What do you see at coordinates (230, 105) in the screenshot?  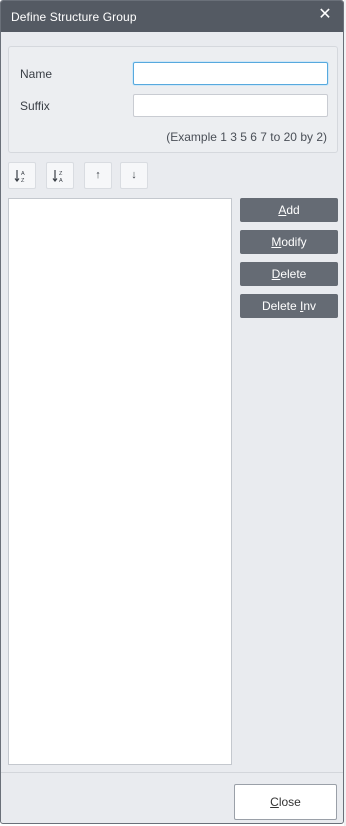 I see `suffix-input` at bounding box center [230, 105].